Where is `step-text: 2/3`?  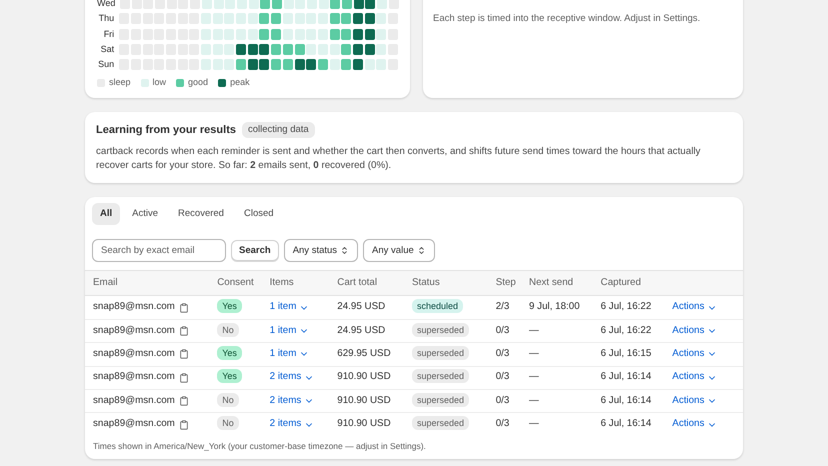
step-text: 2/3 is located at coordinates (503, 306).